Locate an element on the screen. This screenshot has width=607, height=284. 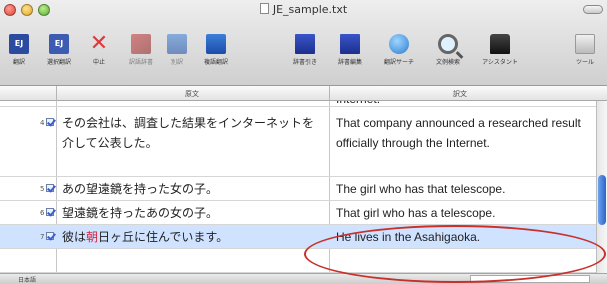
dictionary-edit-icon is located at coordinates (350, 44).